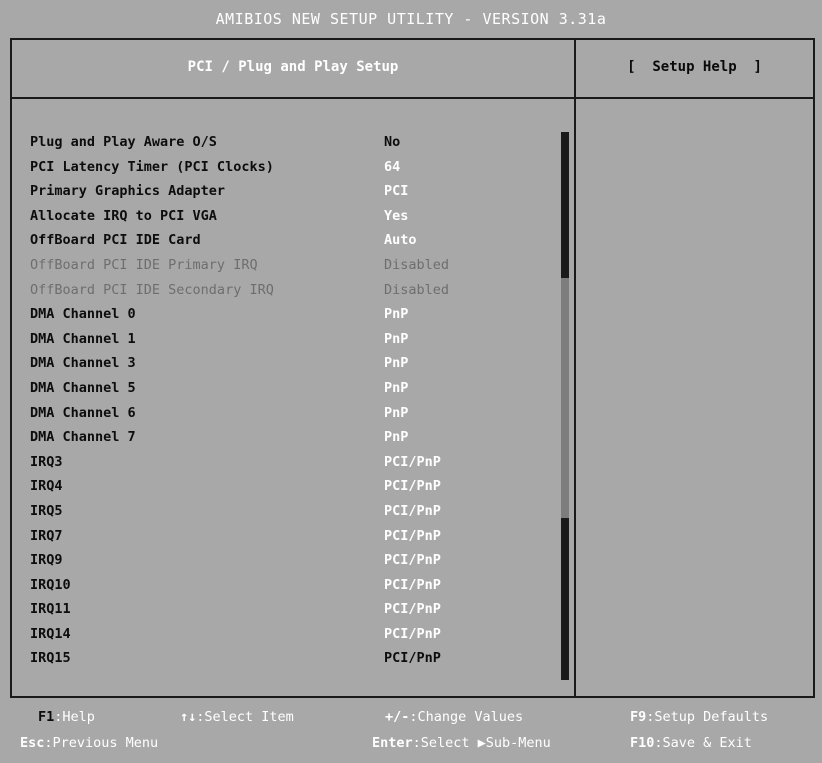  I want to click on footer-previous-menu-hint: Esc:Previous Menu, so click(89, 743).